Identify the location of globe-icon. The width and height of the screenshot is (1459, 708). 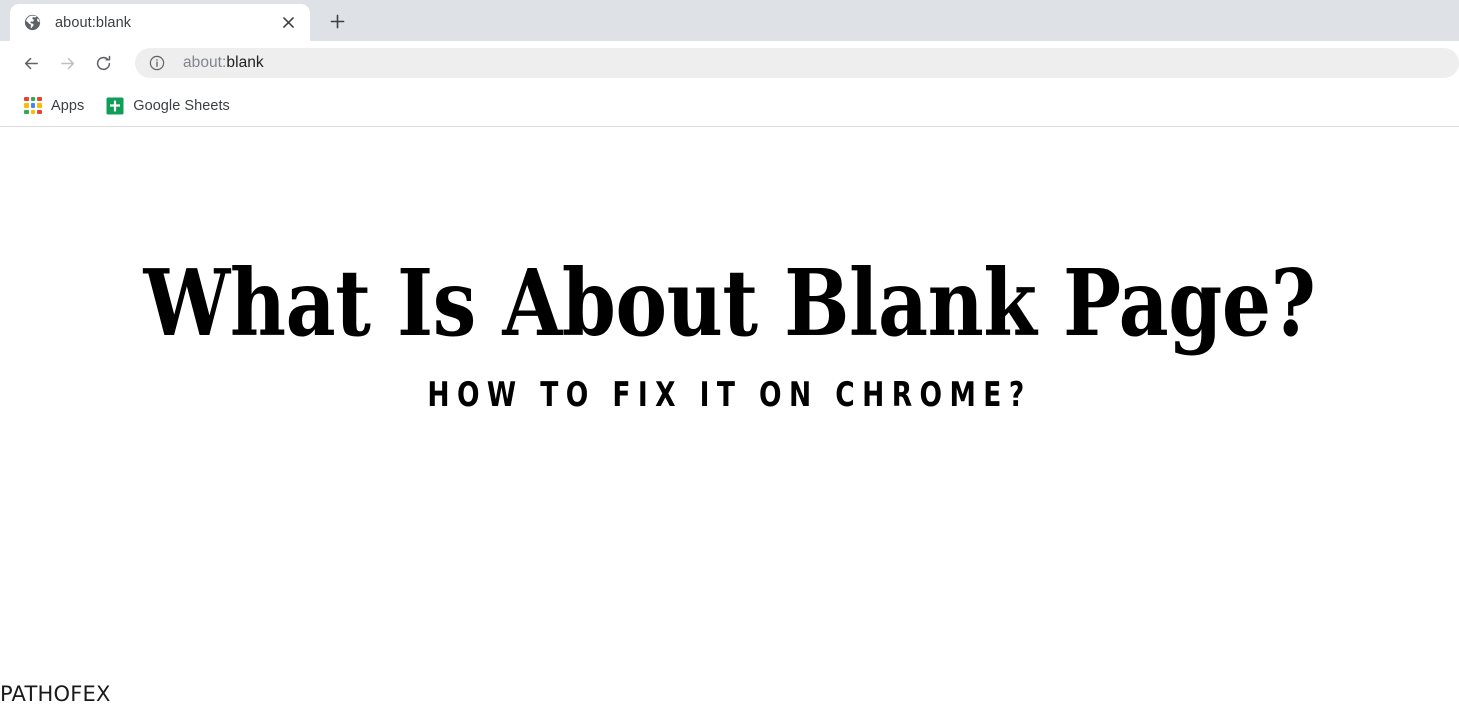
(32, 22).